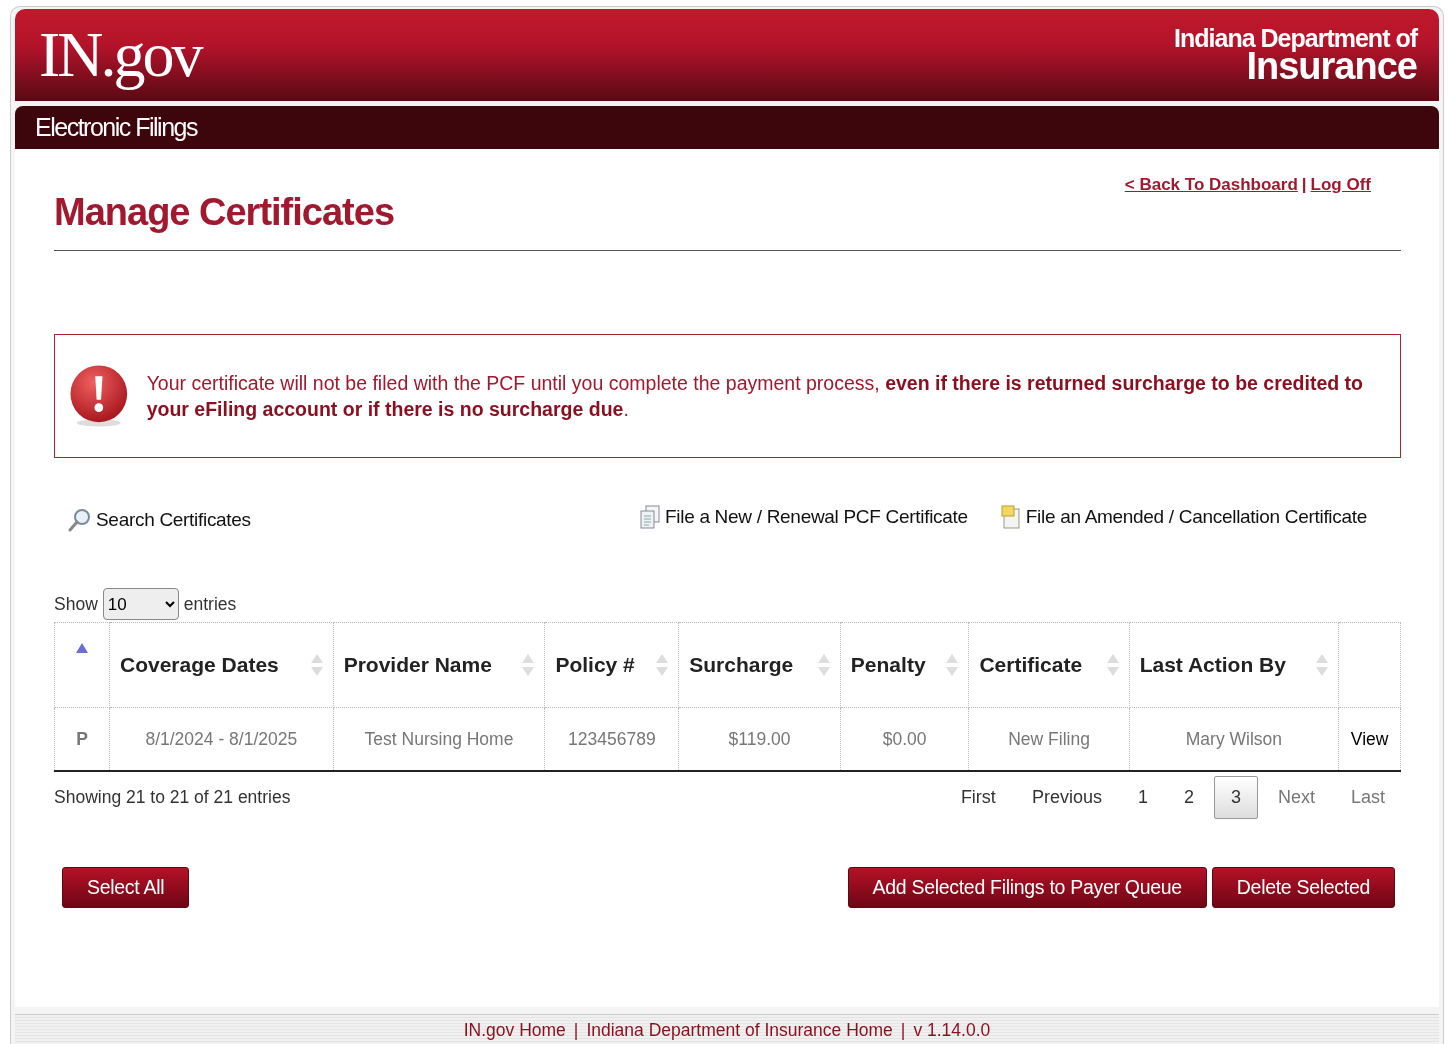  What do you see at coordinates (82, 665) in the screenshot?
I see `column-header` at bounding box center [82, 665].